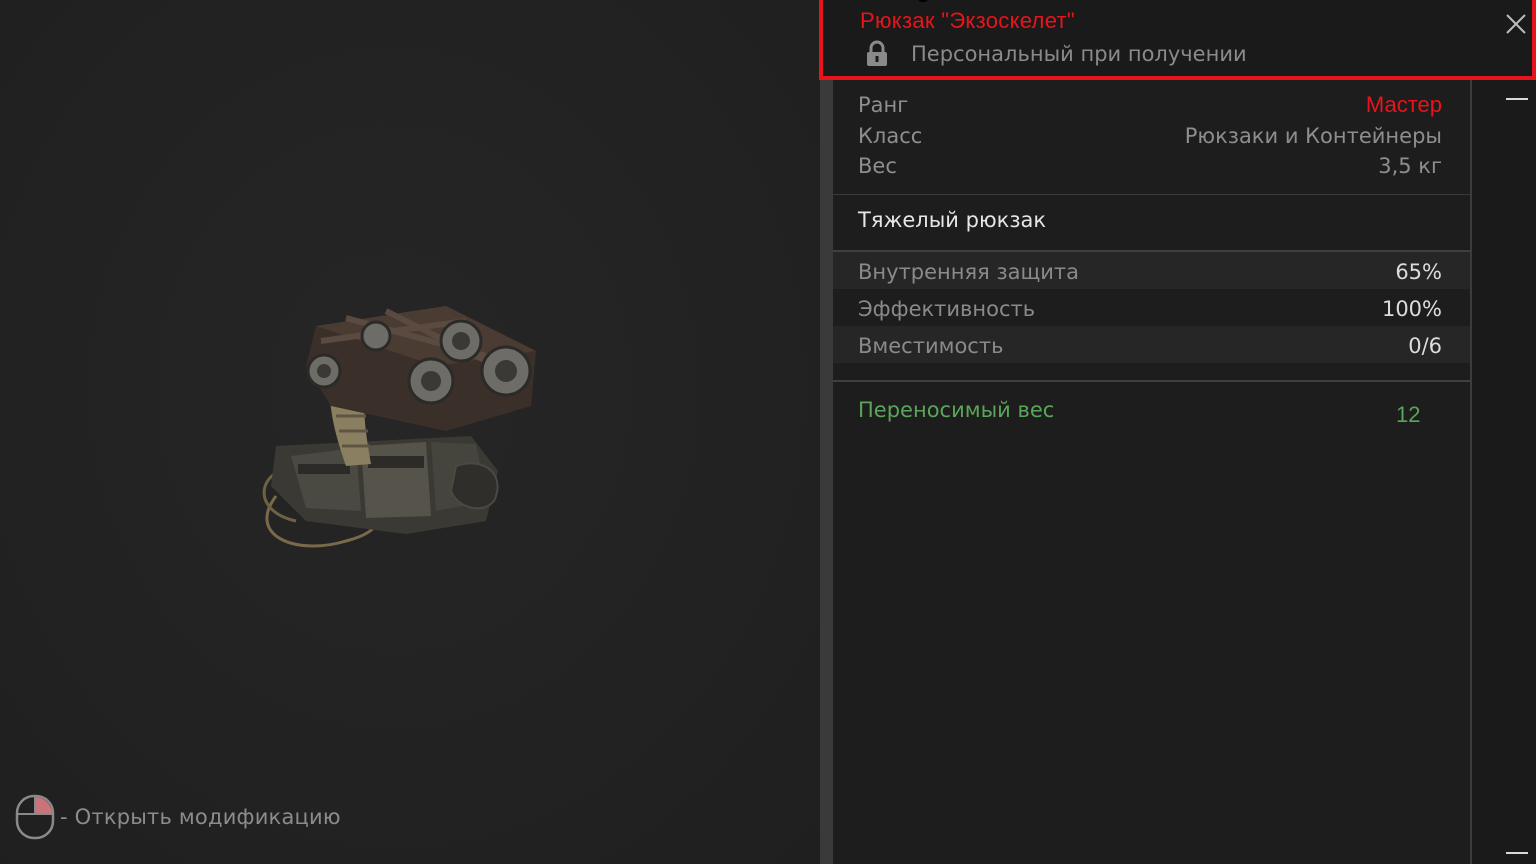 The height and width of the screenshot is (864, 1536). Describe the element at coordinates (877, 166) in the screenshot. I see `weight-label: Вес` at that location.